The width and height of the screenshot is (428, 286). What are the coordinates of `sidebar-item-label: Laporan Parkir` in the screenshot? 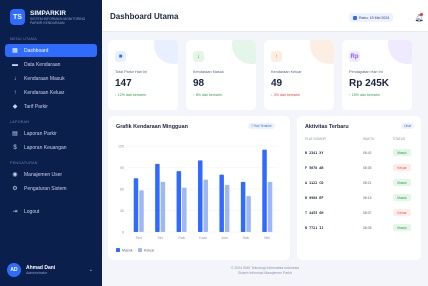 It's located at (40, 133).